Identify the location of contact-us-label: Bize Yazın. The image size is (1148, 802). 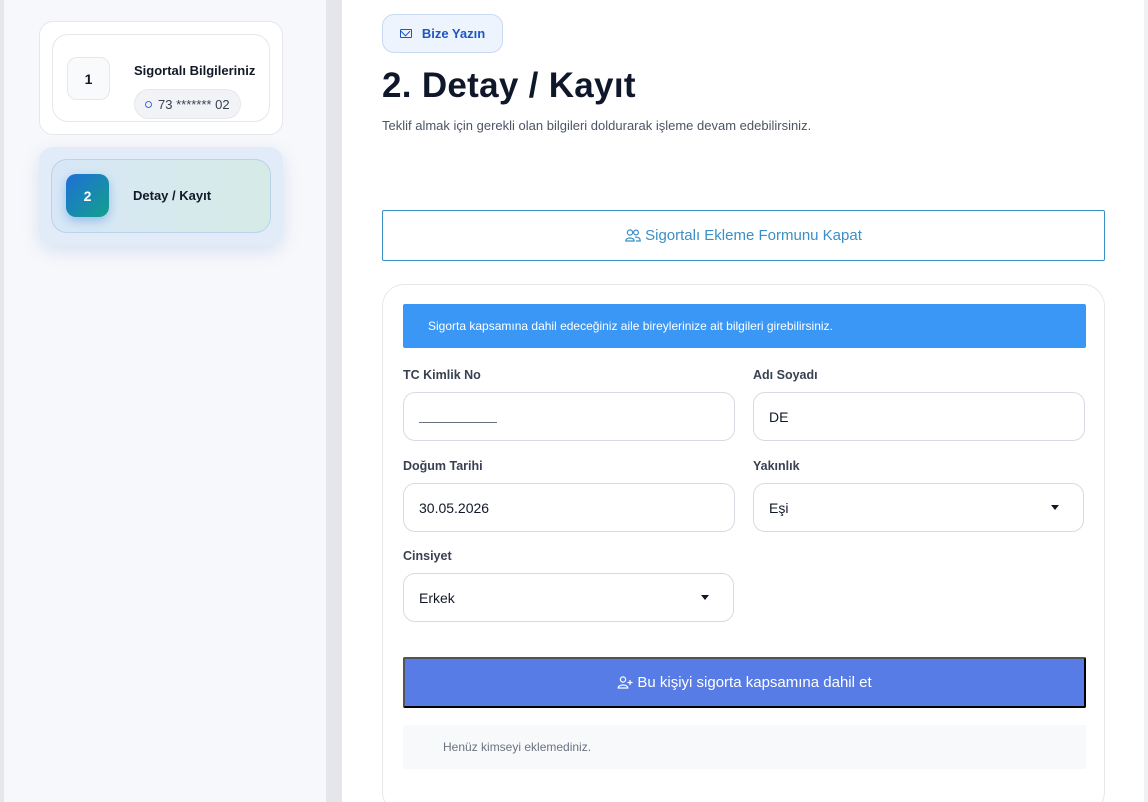
(453, 33).